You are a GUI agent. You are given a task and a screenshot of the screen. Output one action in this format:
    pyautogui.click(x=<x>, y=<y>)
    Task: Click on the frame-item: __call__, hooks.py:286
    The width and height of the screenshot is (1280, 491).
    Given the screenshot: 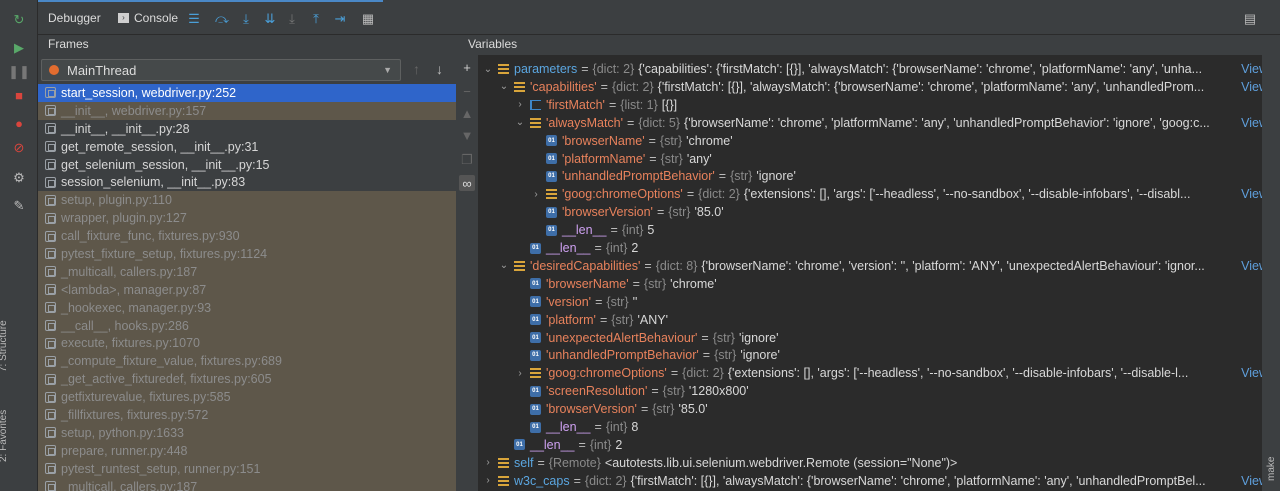 What is the action you would take?
    pyautogui.click(x=247, y=325)
    